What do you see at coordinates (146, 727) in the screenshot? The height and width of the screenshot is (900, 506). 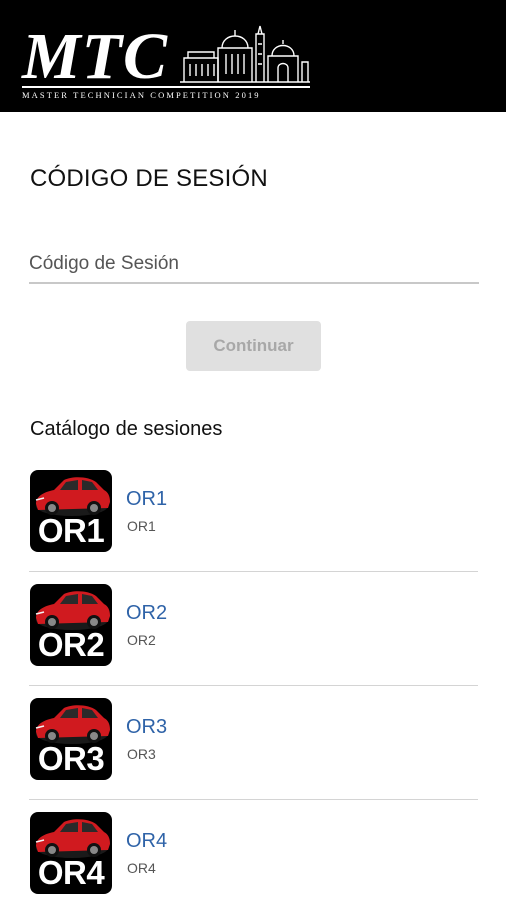 I see `session-title-link: OR3` at bounding box center [146, 727].